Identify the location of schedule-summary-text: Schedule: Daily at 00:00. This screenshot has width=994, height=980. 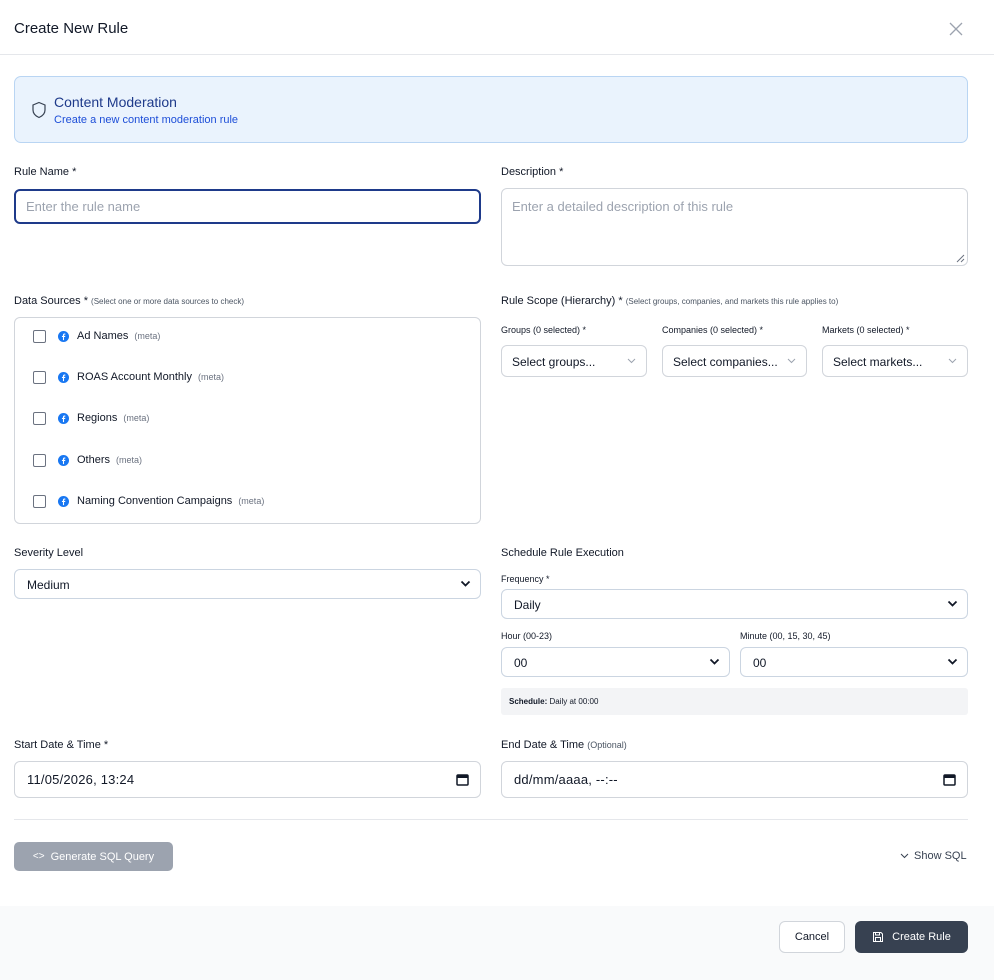
(553, 701).